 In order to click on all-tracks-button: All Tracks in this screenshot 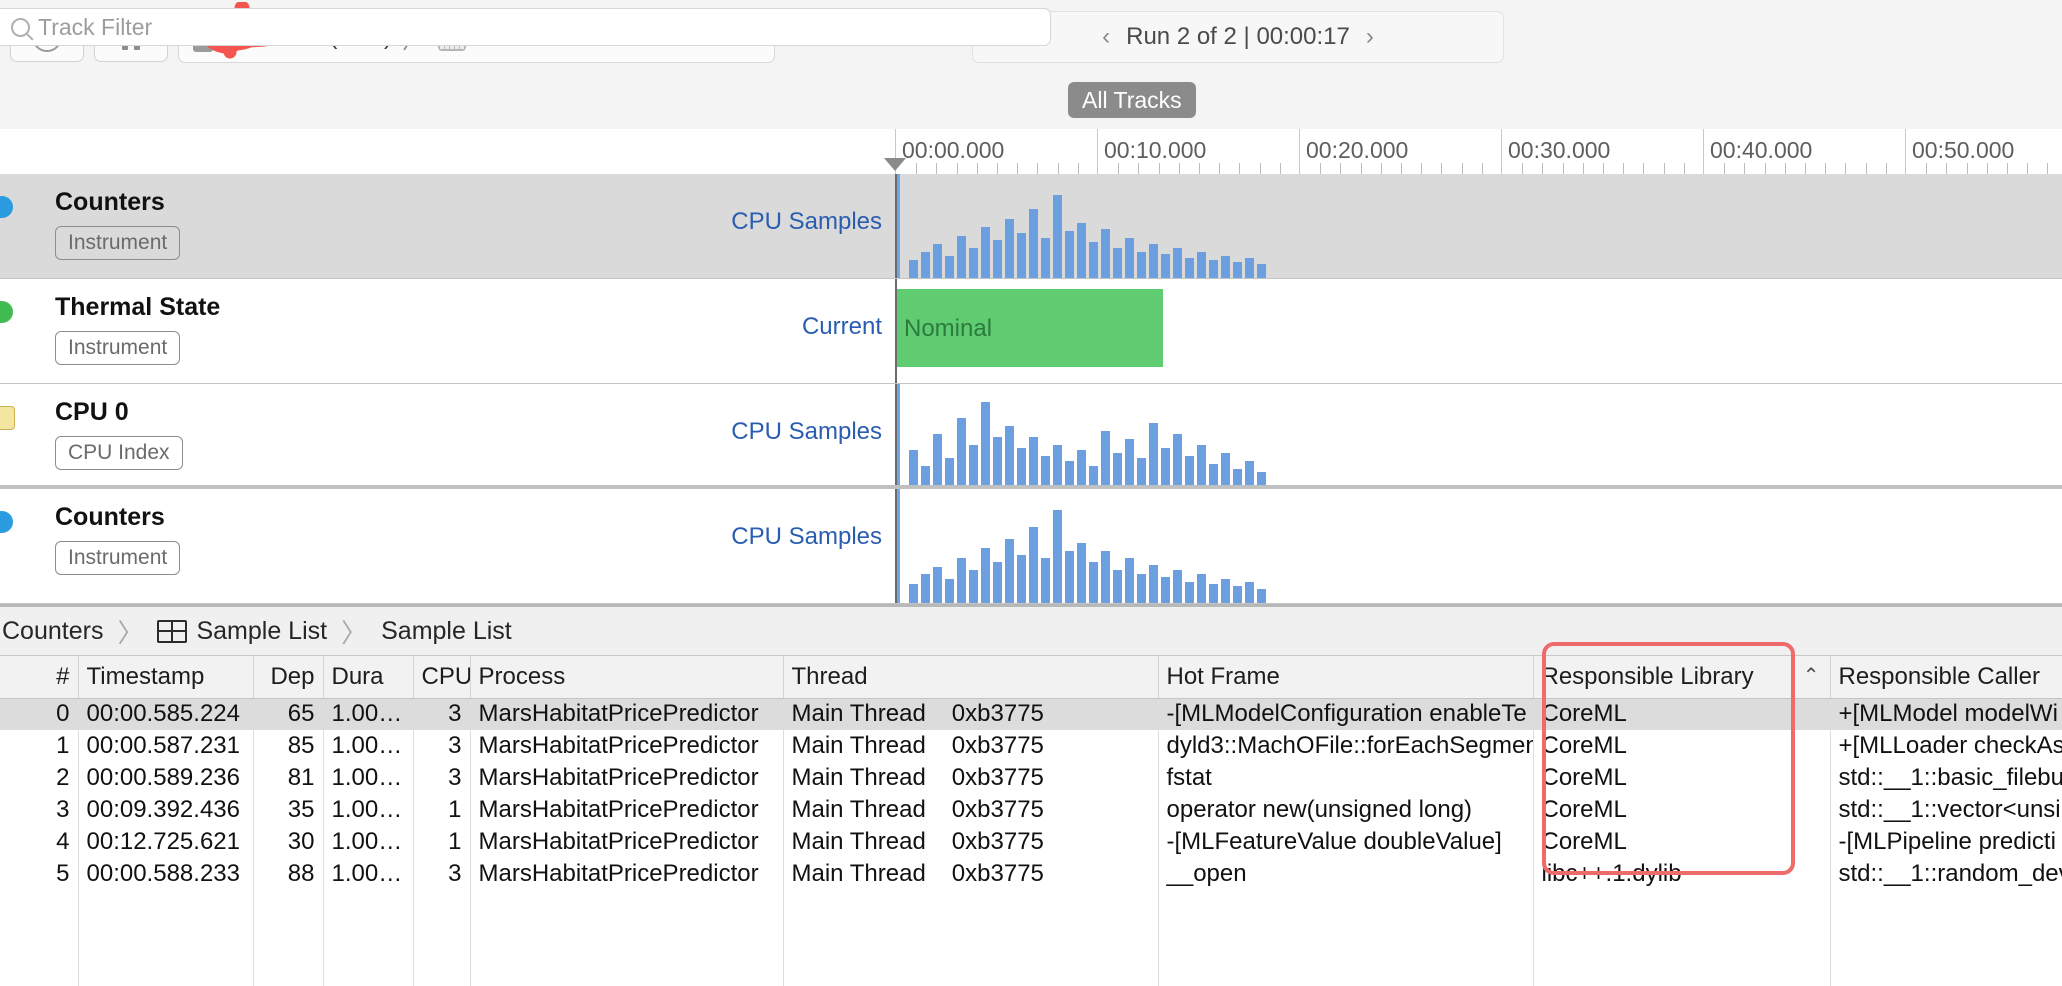, I will do `click(1132, 100)`.